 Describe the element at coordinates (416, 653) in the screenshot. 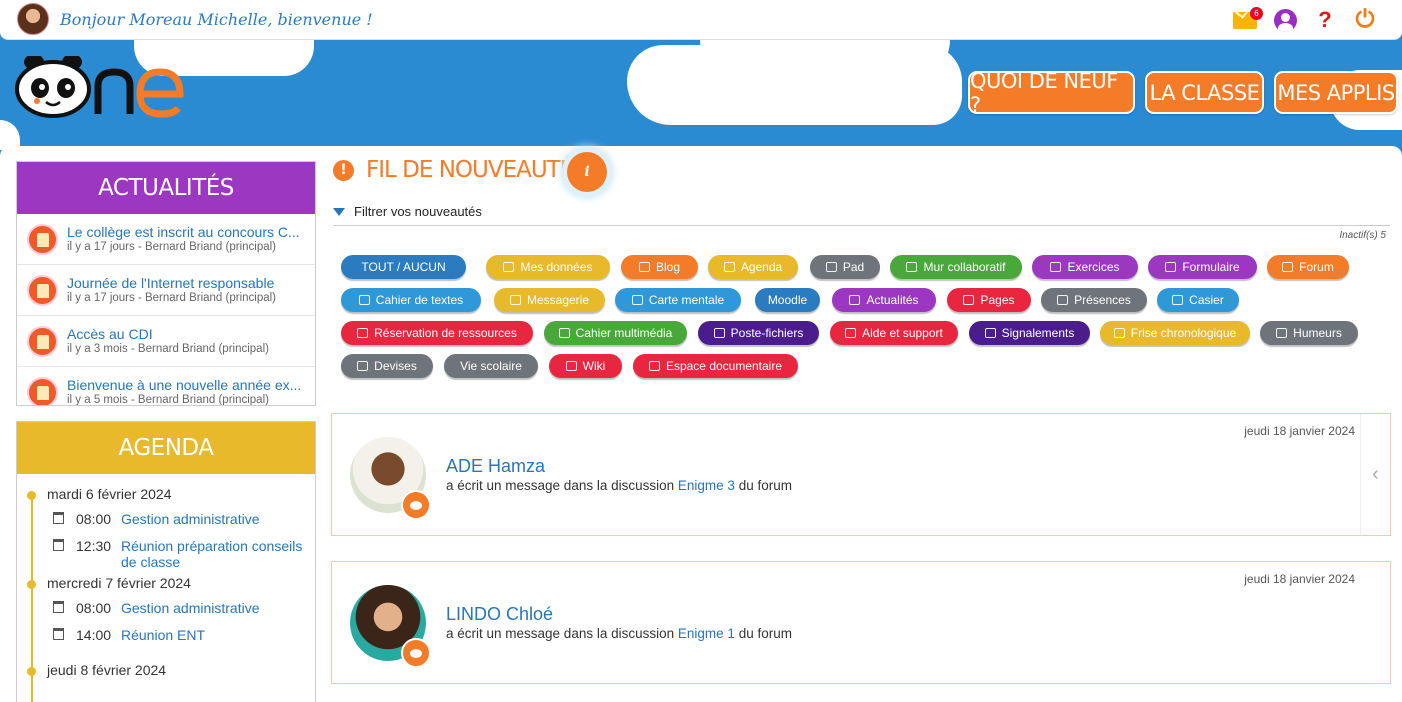

I see `forum-badge-icon` at that location.